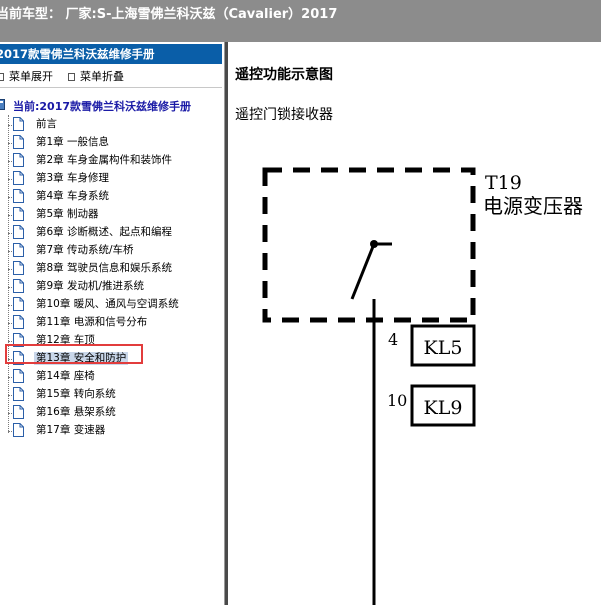 The width and height of the screenshot is (601, 609). I want to click on book-icon, so click(2, 104).